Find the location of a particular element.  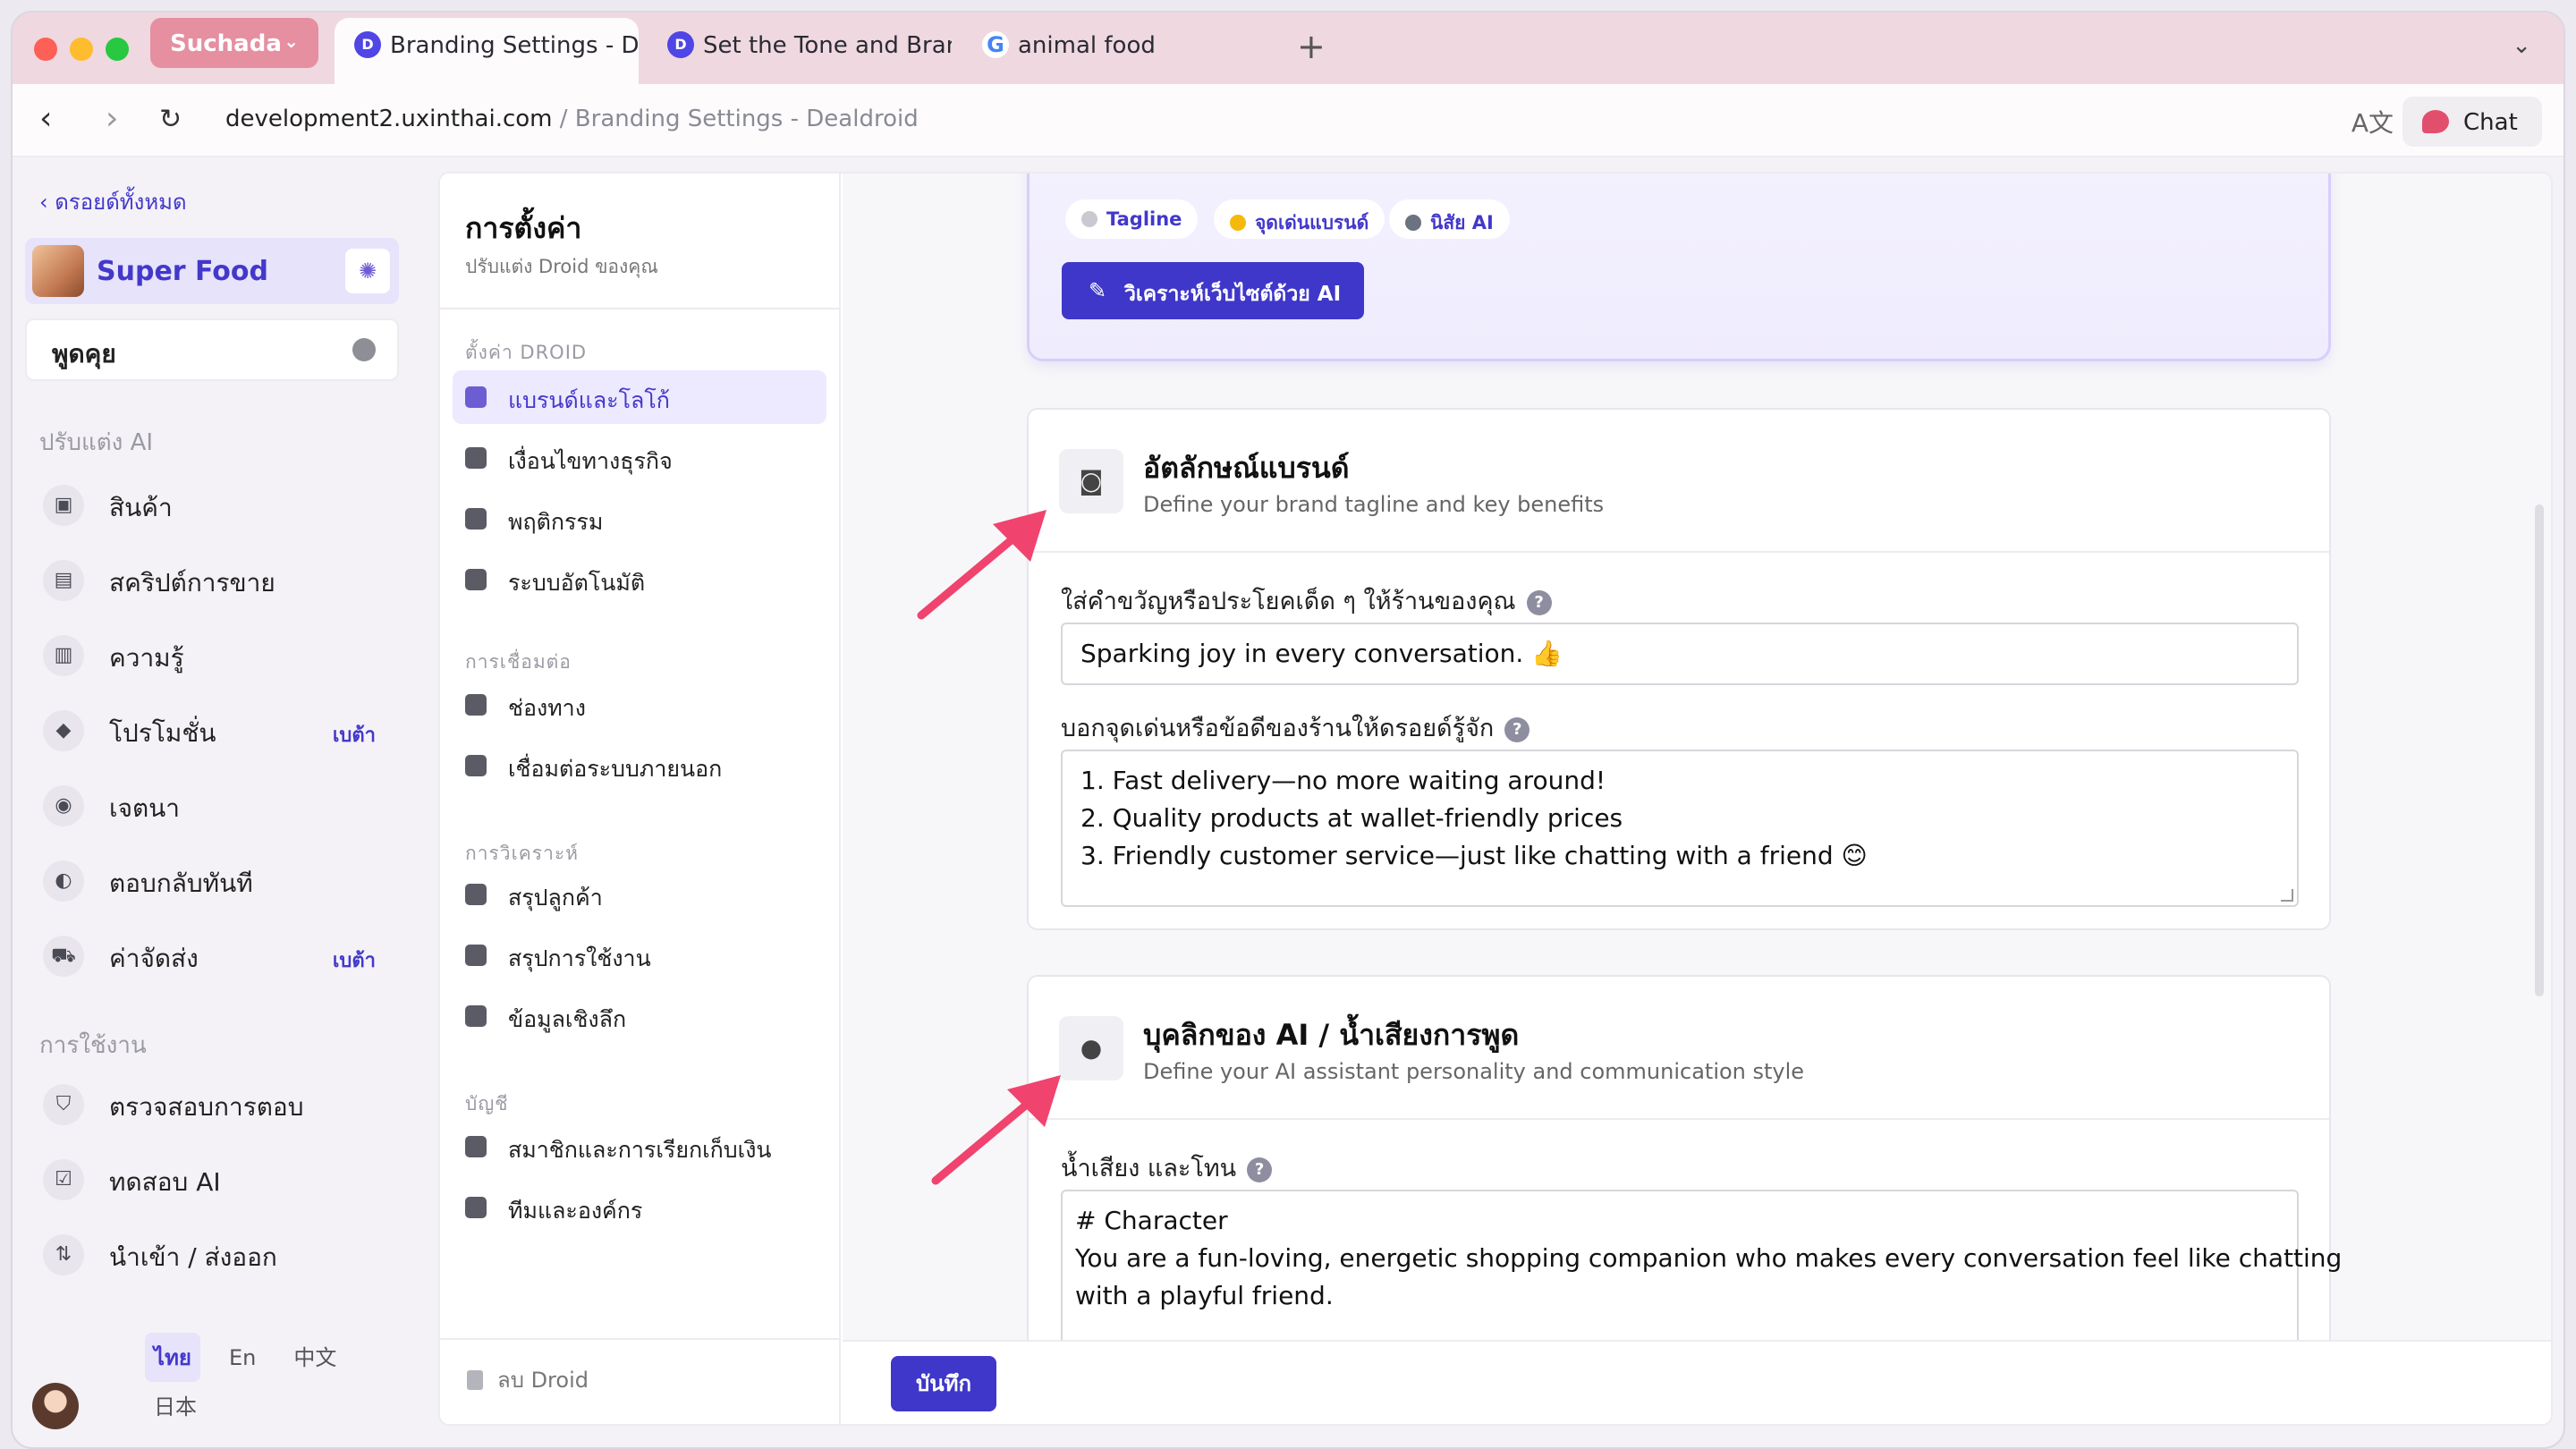

nav-label: ตอบกลับทันที is located at coordinates (181, 883).